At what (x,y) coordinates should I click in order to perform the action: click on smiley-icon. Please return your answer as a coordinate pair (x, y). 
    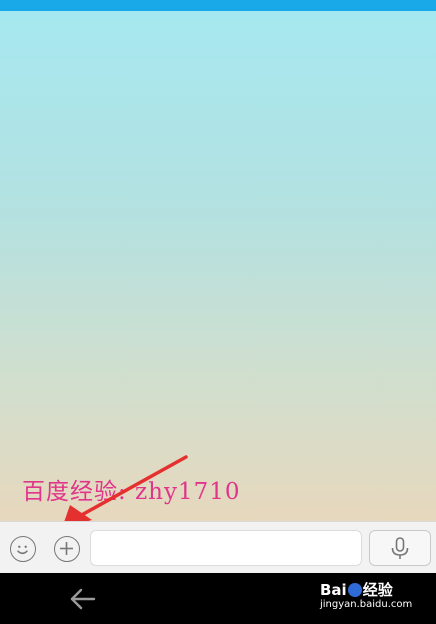
    Looking at the image, I should click on (22, 550).